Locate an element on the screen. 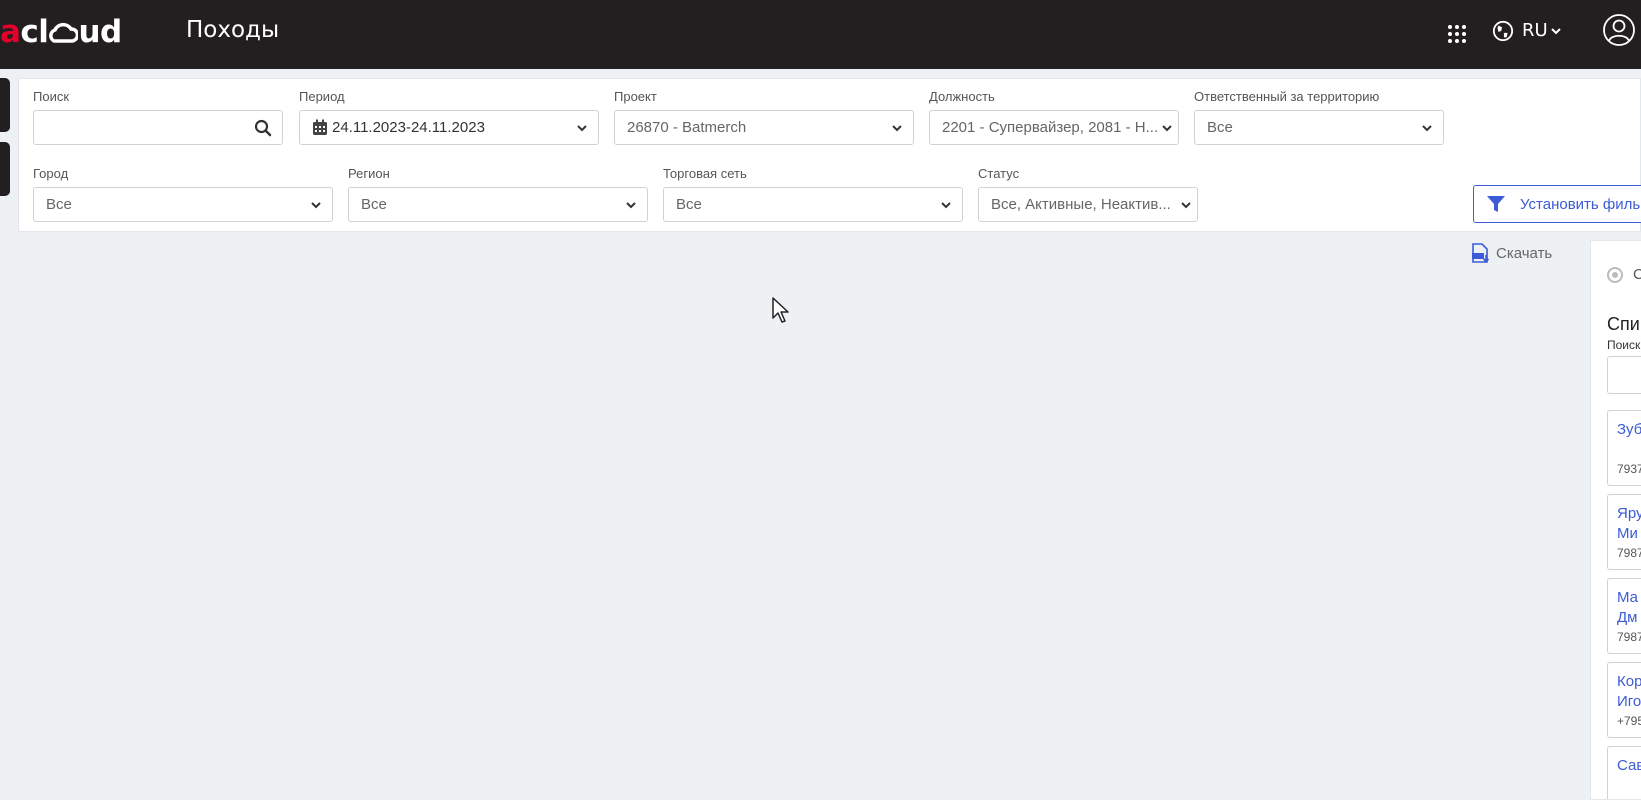 The image size is (1641, 800). list-item: ЯруМи 7987 is located at coordinates (1624, 532).